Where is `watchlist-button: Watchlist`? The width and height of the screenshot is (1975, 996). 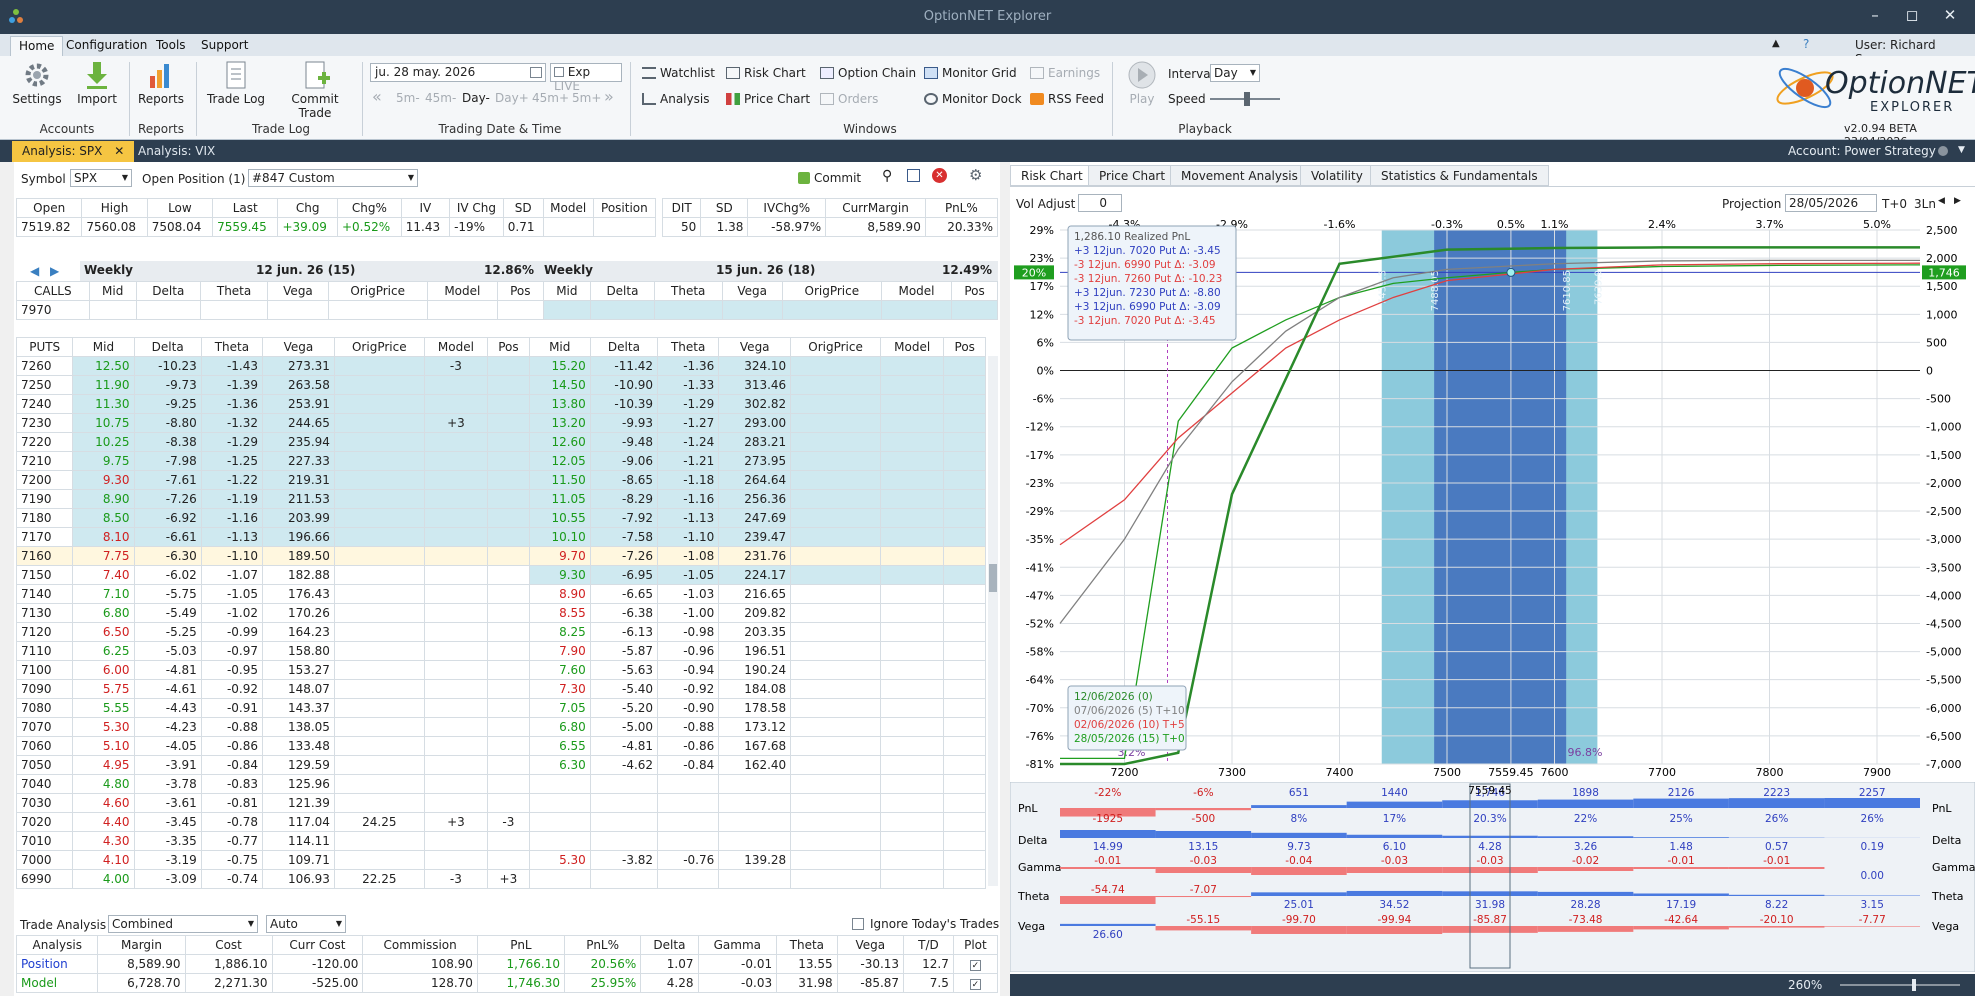
watchlist-button: Watchlist is located at coordinates (678, 73).